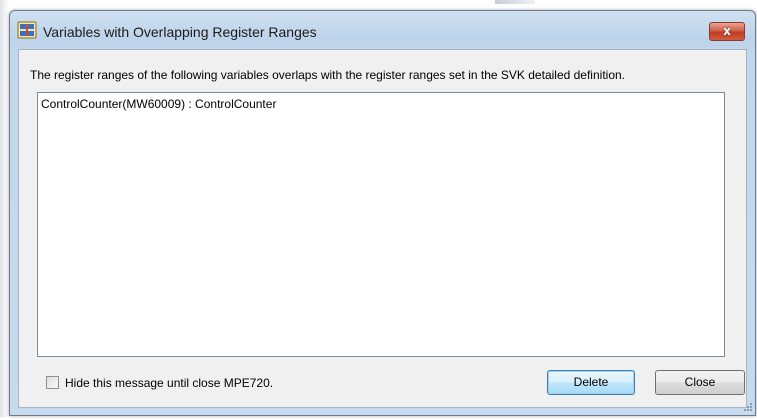 This screenshot has width=757, height=419. I want to click on app-icon, so click(27, 30).